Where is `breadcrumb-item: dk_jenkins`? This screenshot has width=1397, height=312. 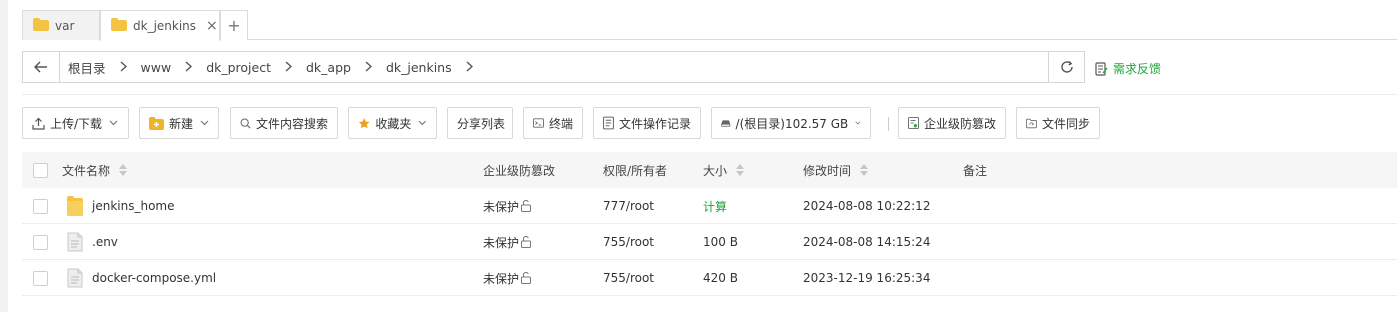 breadcrumb-item: dk_jenkins is located at coordinates (419, 67).